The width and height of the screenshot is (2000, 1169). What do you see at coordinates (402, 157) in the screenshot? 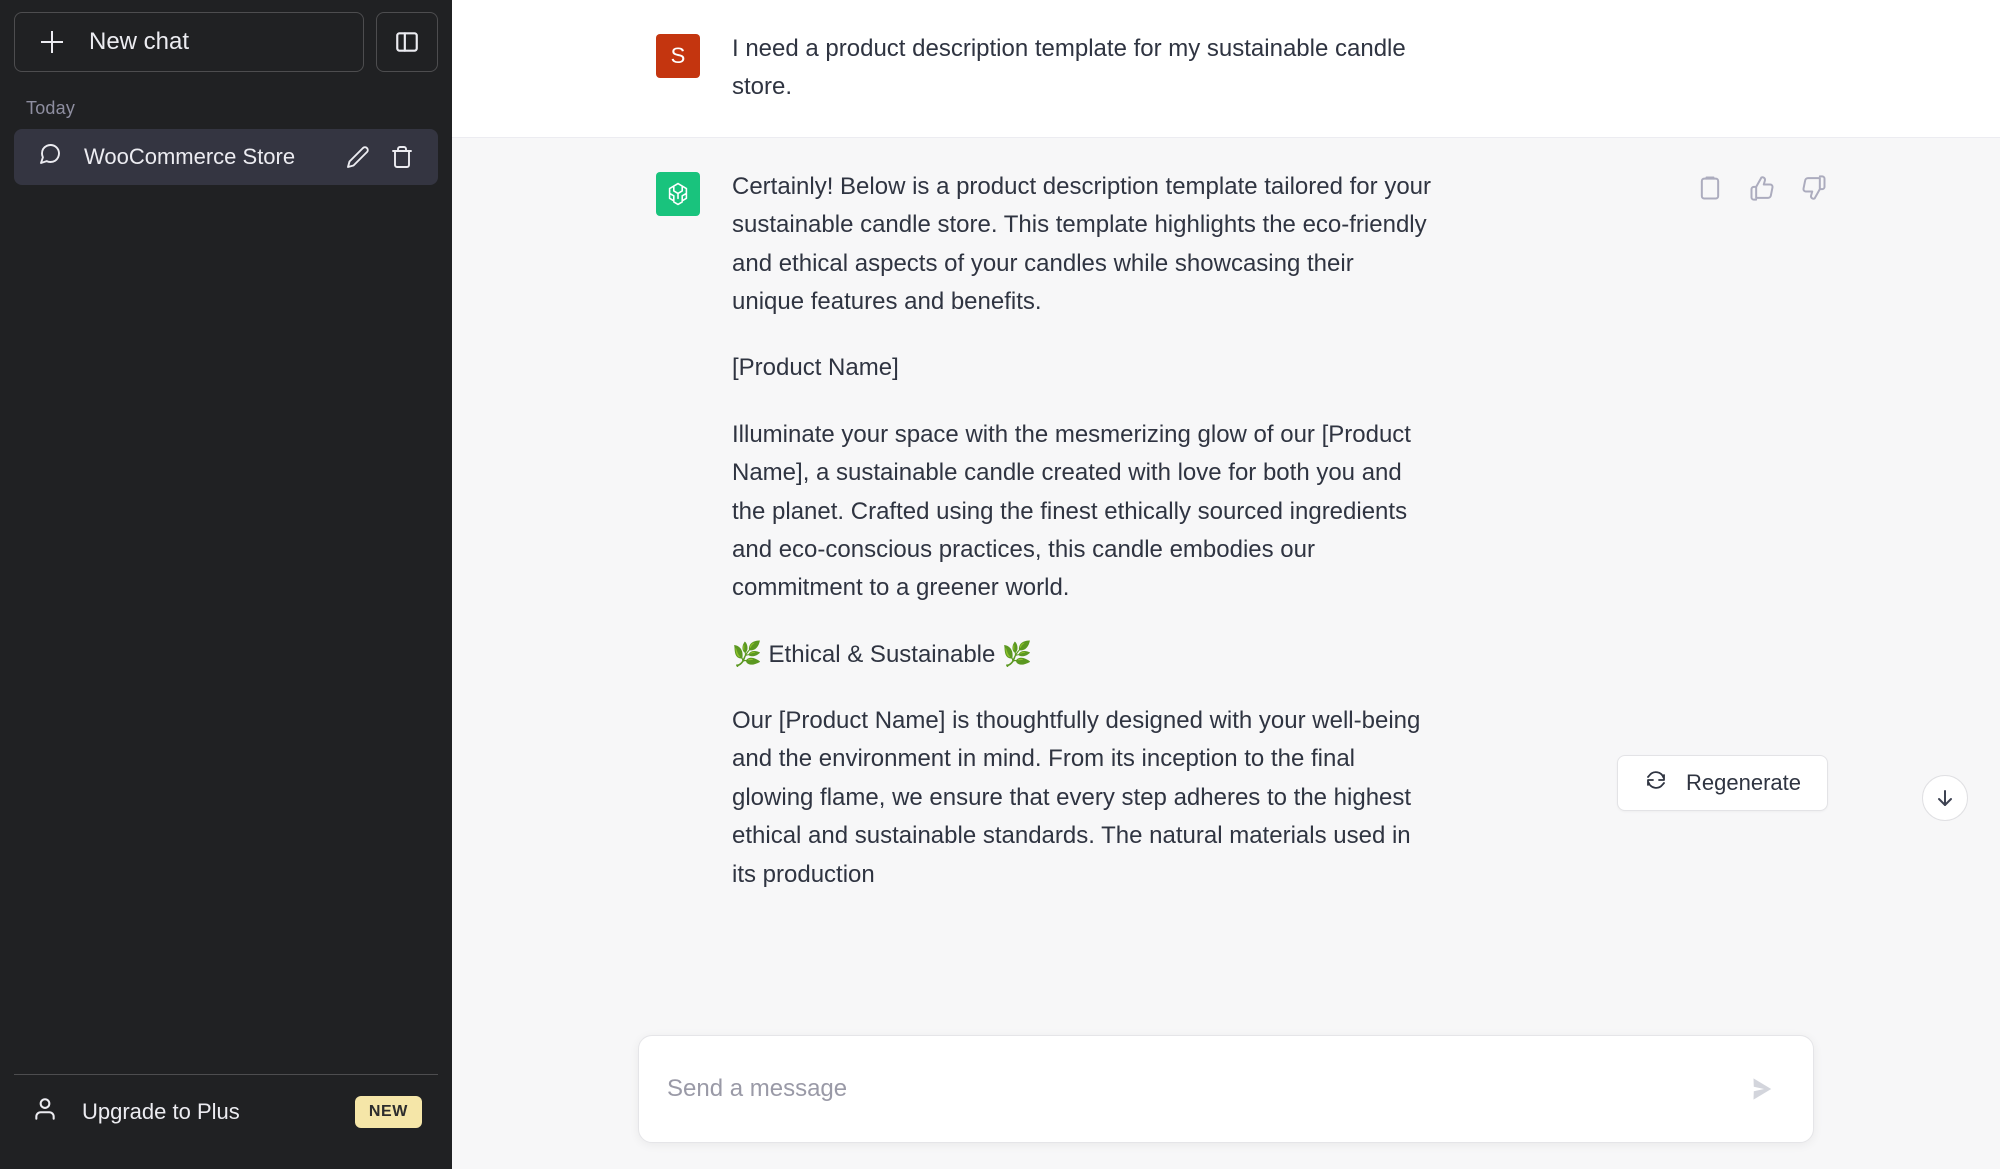
I see `trash-icon` at bounding box center [402, 157].